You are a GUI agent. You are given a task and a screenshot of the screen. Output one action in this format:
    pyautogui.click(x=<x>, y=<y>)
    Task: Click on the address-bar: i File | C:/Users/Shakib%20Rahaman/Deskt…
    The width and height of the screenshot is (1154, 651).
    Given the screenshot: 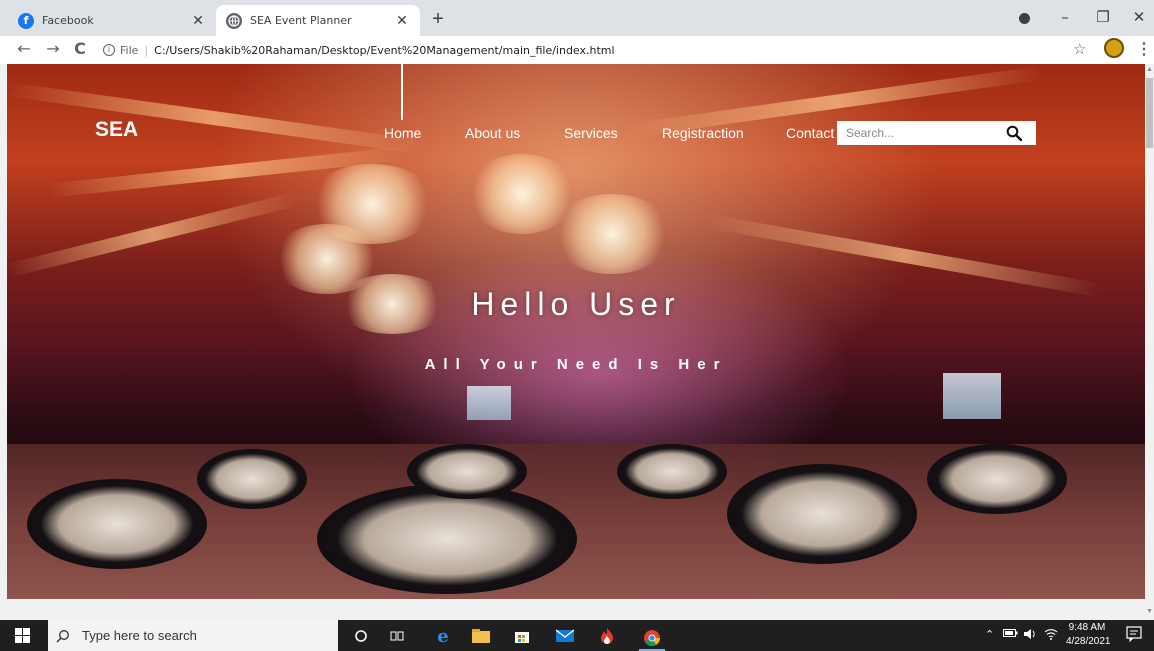 What is the action you would take?
    pyautogui.click(x=583, y=50)
    